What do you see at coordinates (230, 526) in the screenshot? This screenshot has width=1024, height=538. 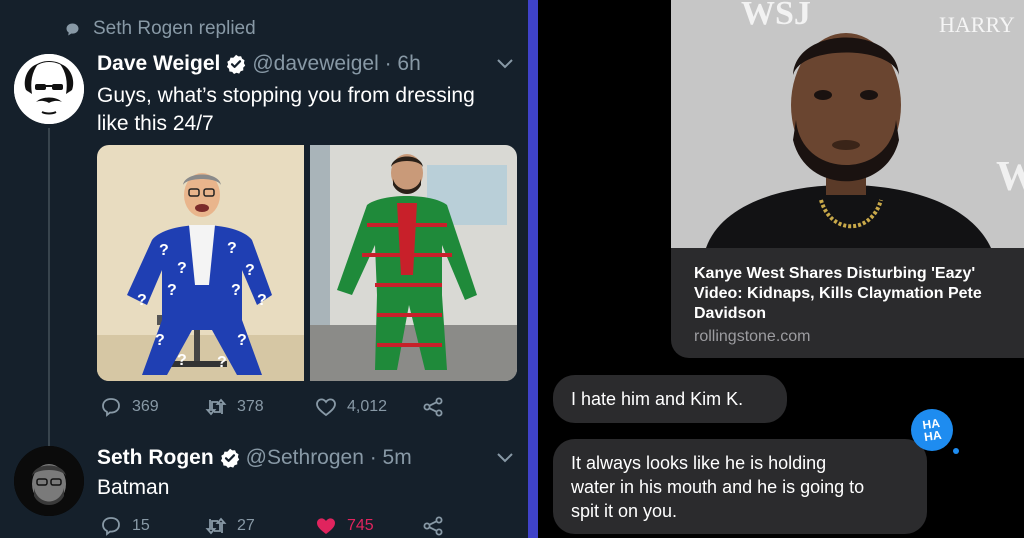 I see `retweet-action: 27` at bounding box center [230, 526].